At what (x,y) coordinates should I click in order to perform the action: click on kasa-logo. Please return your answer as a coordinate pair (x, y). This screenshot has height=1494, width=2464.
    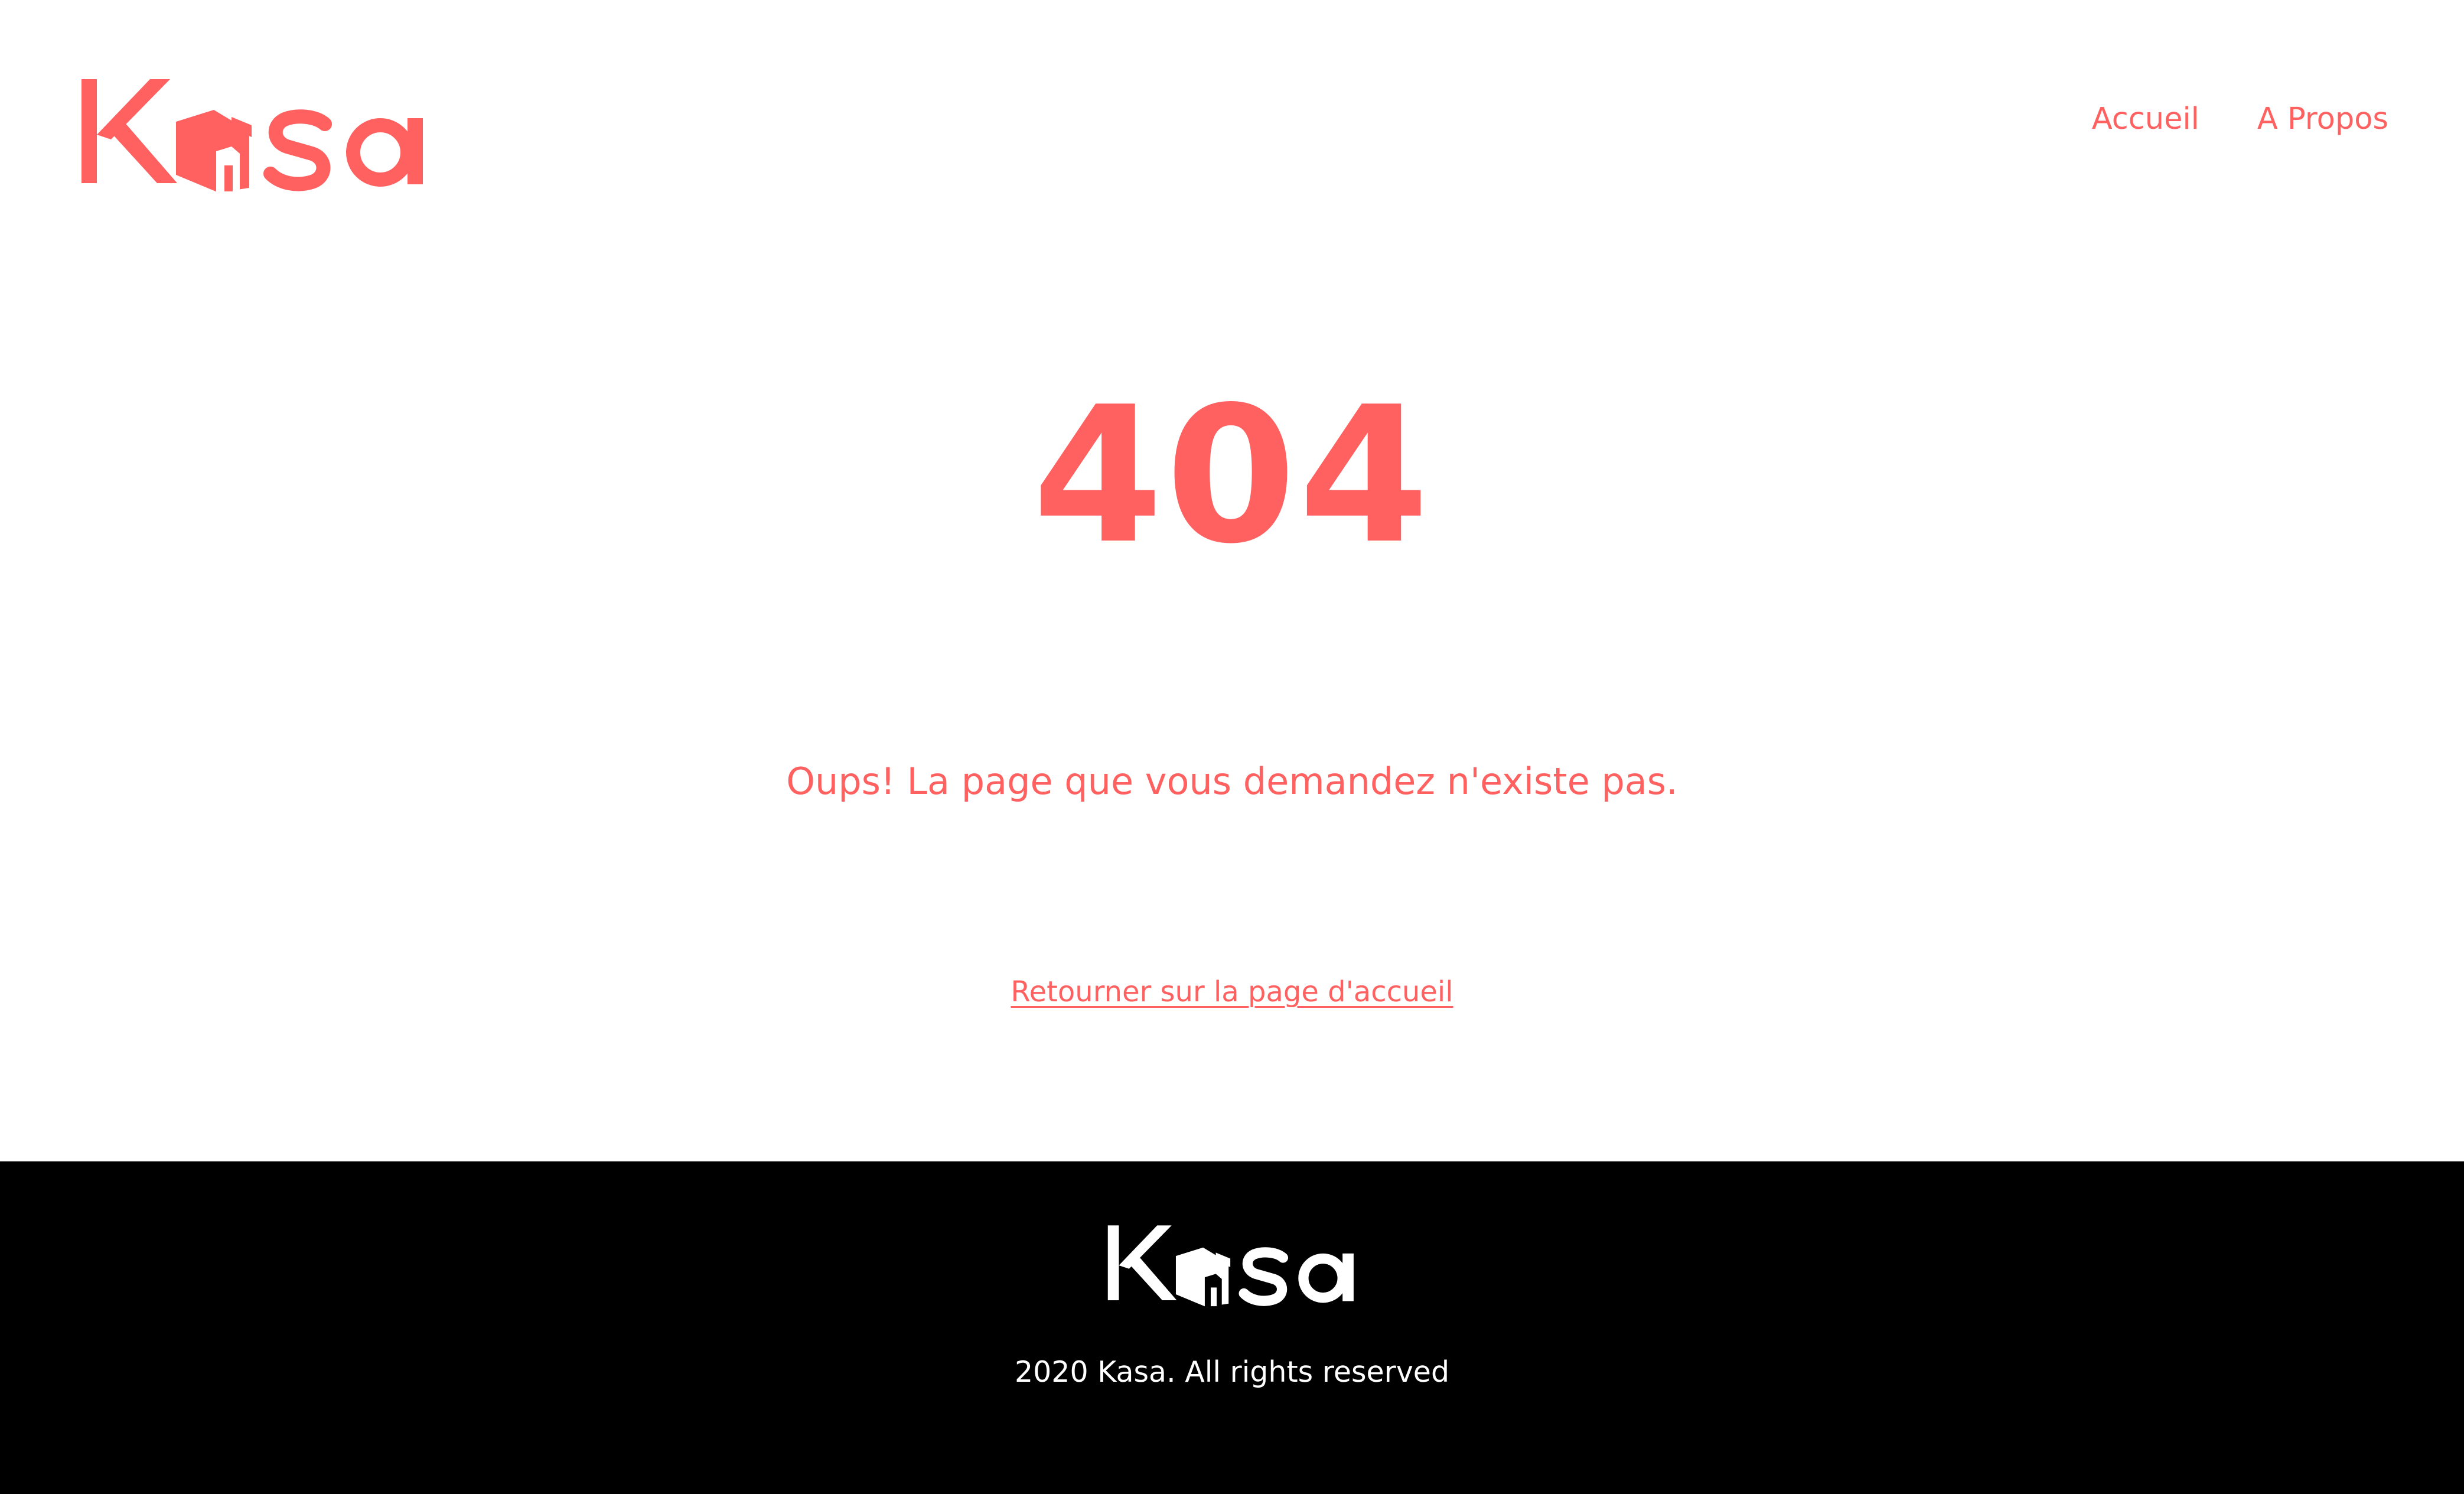
    Looking at the image, I should click on (254, 135).